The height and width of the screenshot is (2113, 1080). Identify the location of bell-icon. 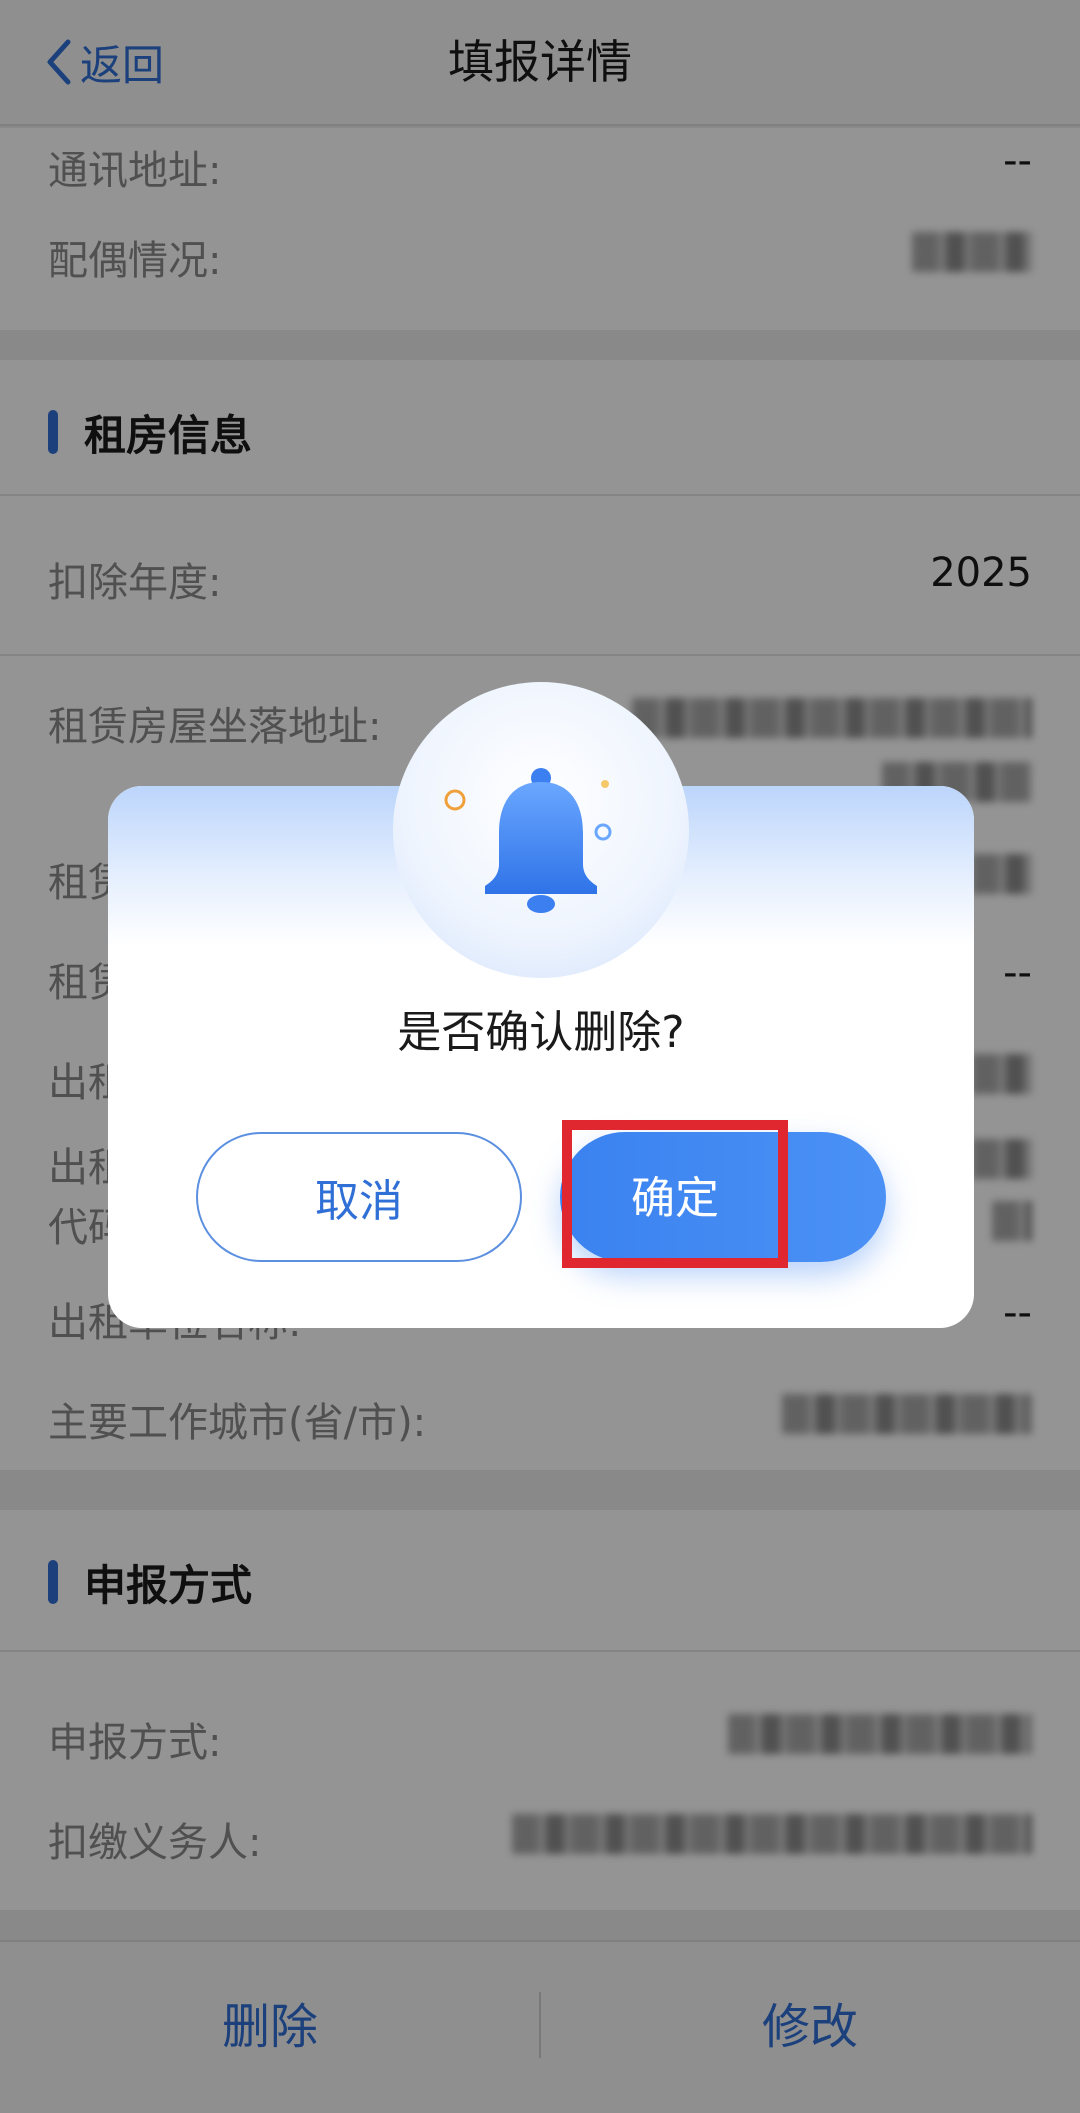
(528, 840).